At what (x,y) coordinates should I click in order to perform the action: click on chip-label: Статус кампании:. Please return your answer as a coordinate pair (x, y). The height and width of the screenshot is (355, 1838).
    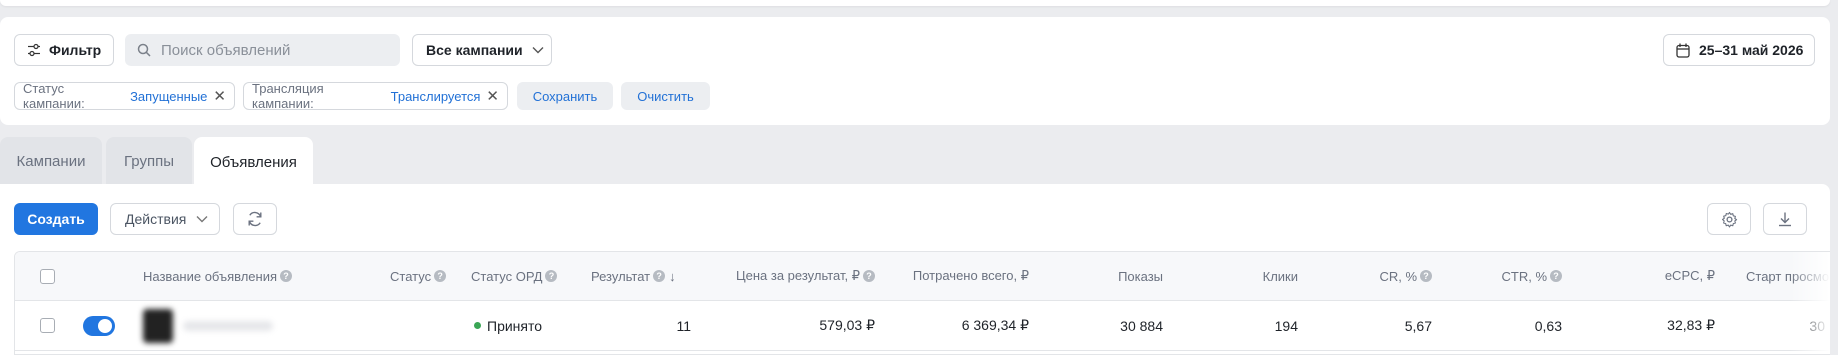
    Looking at the image, I should click on (54, 96).